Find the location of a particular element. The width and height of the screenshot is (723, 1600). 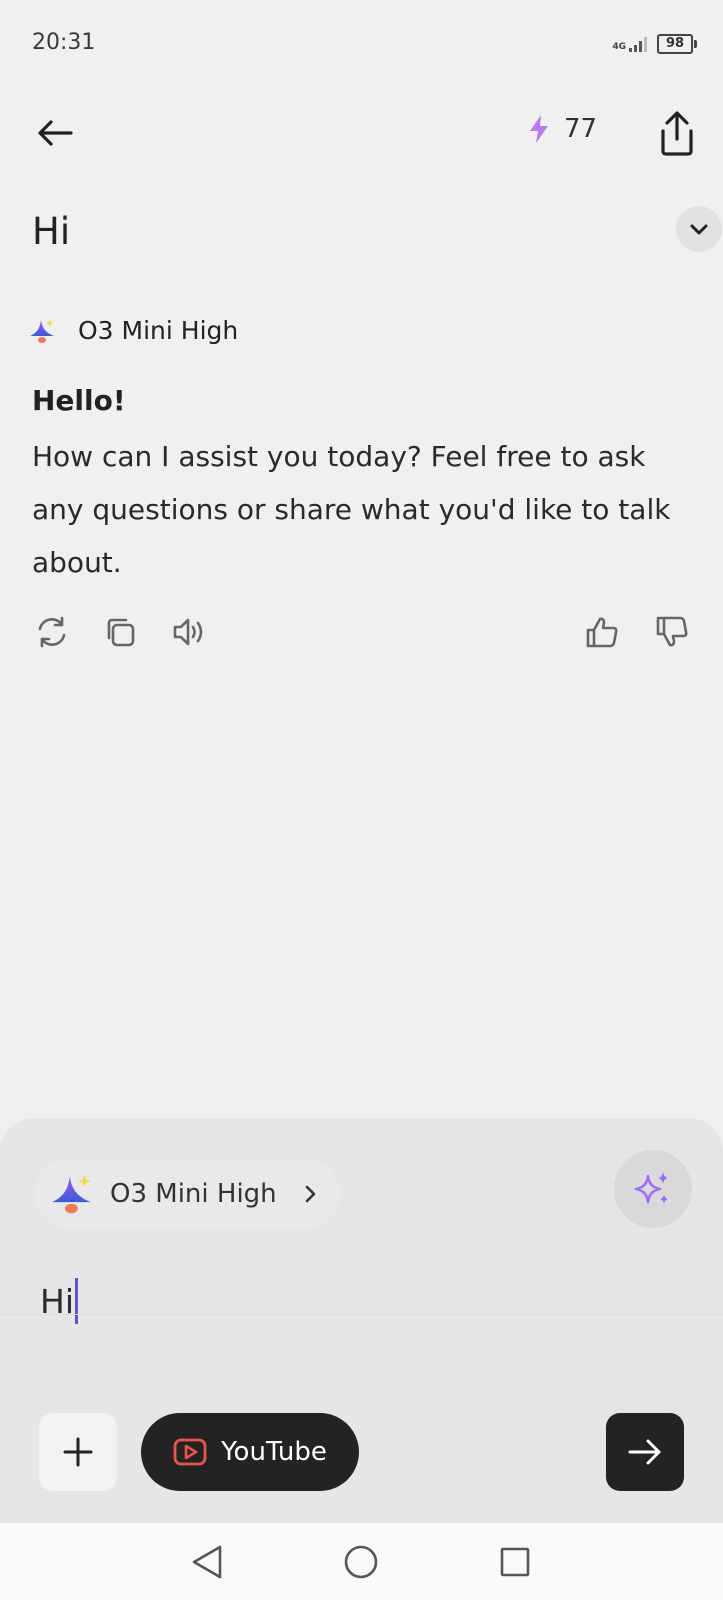

nav-back-button is located at coordinates (207, 1562).